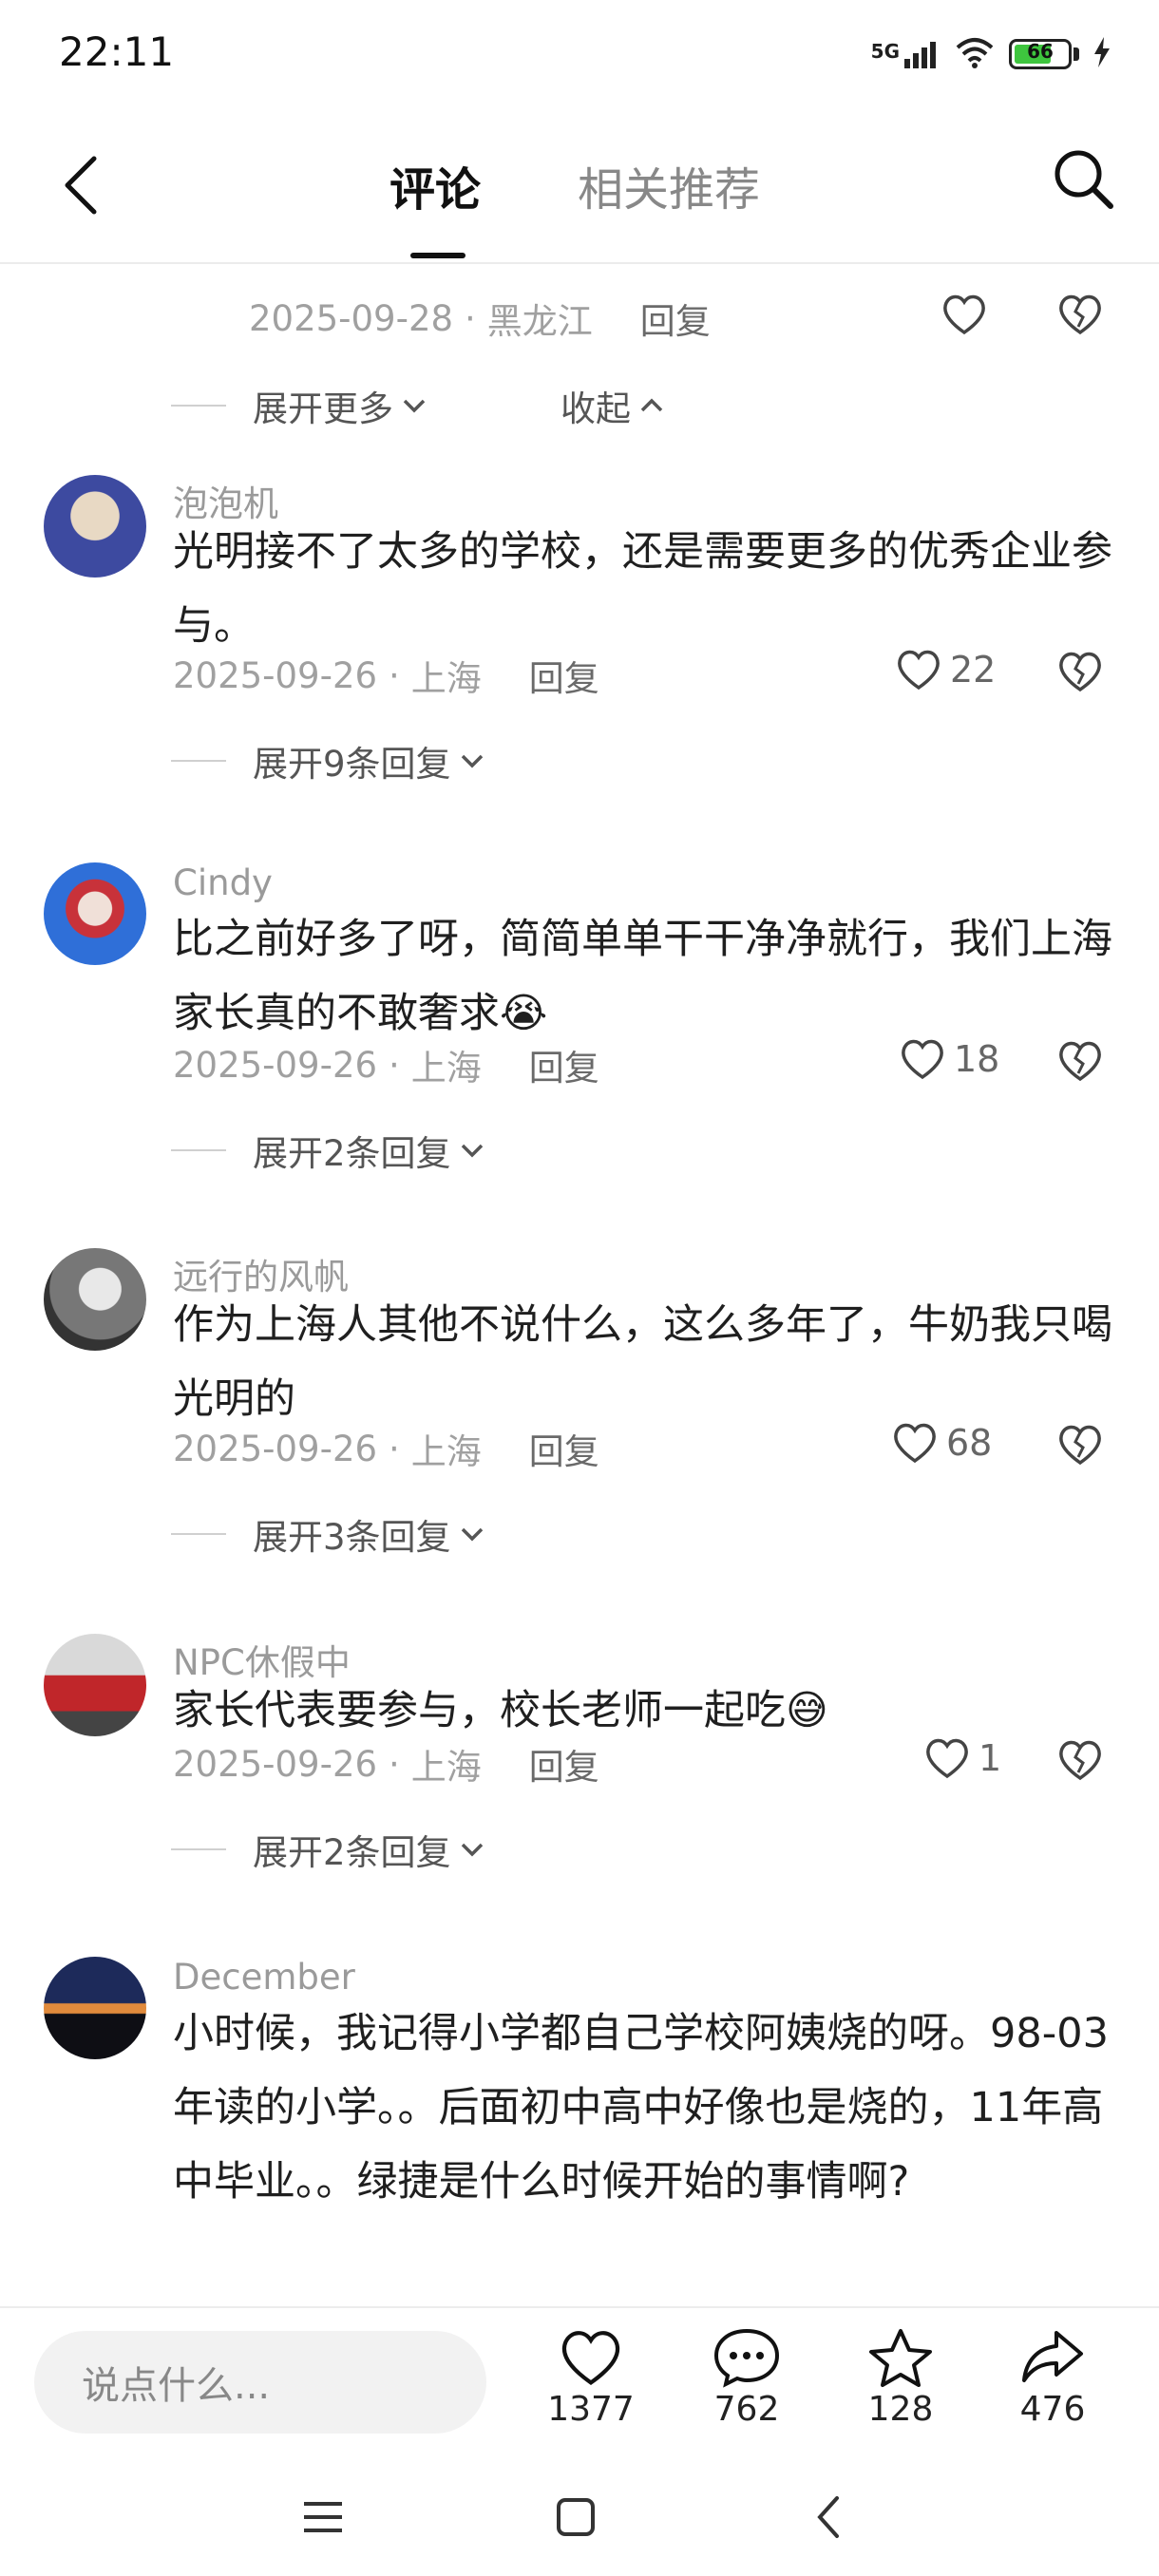  Describe the element at coordinates (591, 2409) in the screenshot. I see `like-count: 1377` at that location.